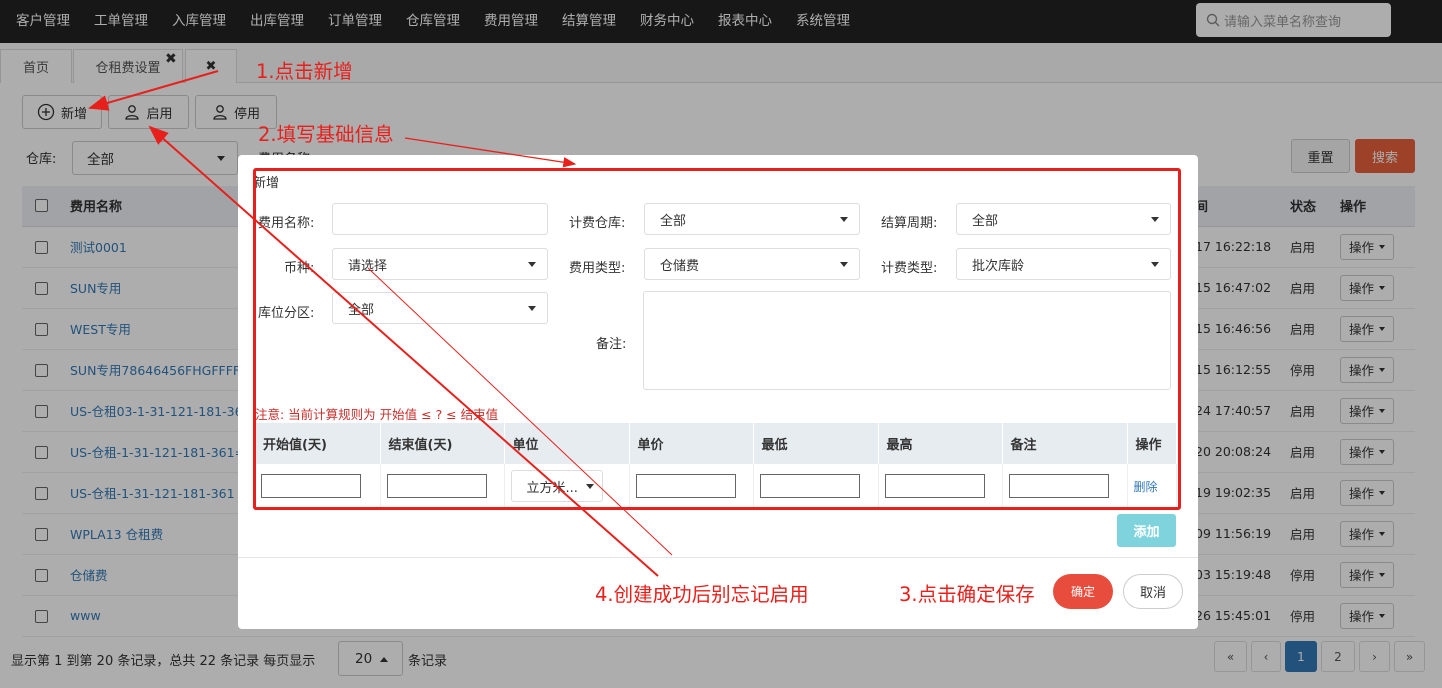 The image size is (1442, 688). I want to click on nav-finance: 财务中心, so click(667, 21).